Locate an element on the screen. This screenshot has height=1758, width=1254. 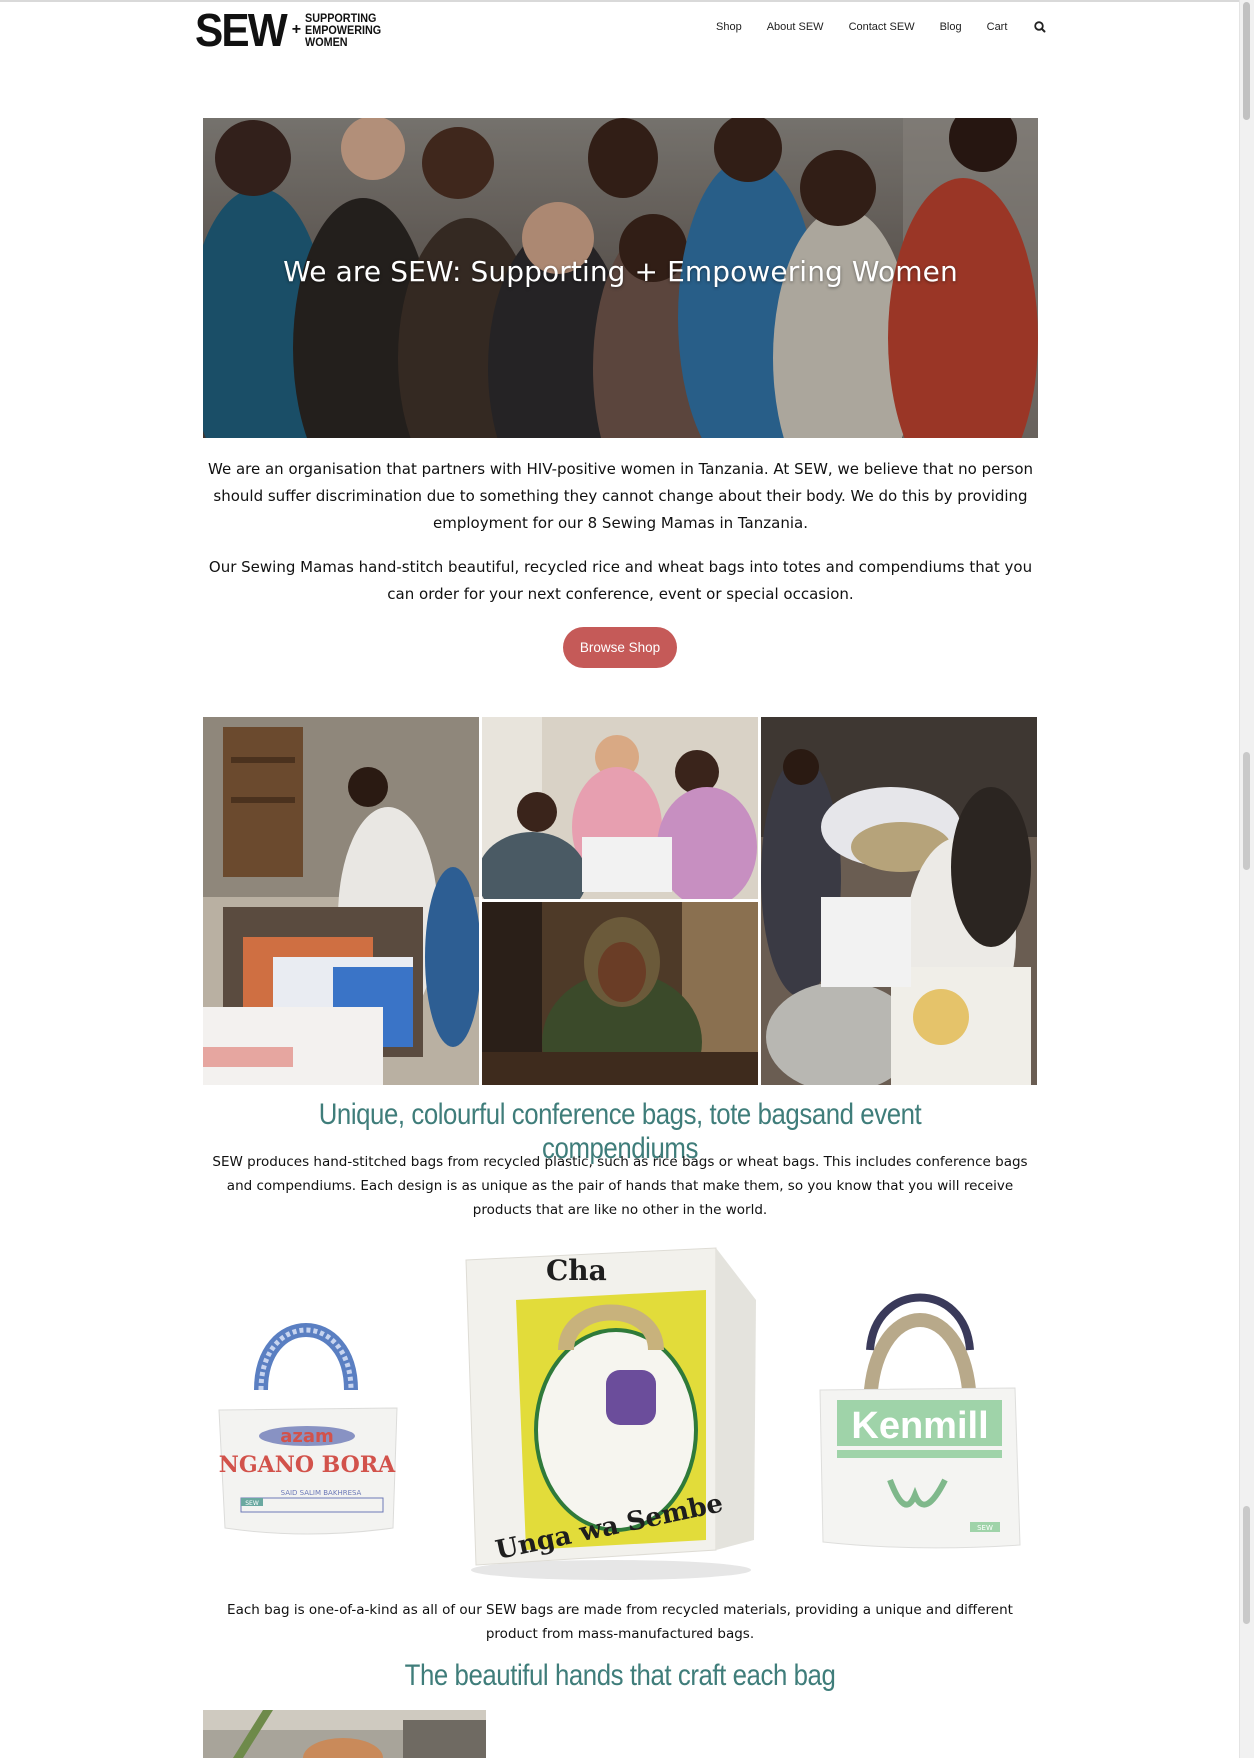
nav-contact: Contact SEW is located at coordinates (882, 27).